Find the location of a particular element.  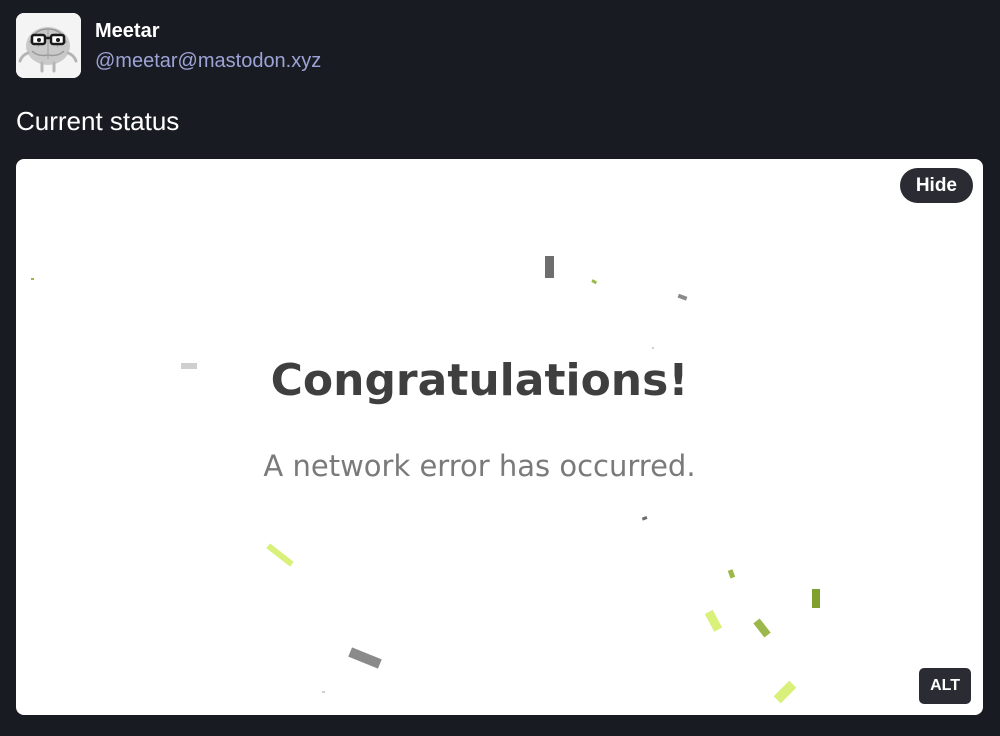

avatar is located at coordinates (48, 45).